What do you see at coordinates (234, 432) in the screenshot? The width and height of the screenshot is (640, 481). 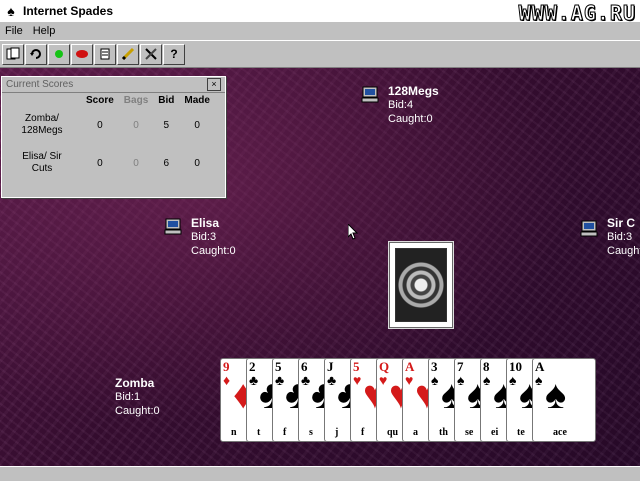 I see `card-word: n` at bounding box center [234, 432].